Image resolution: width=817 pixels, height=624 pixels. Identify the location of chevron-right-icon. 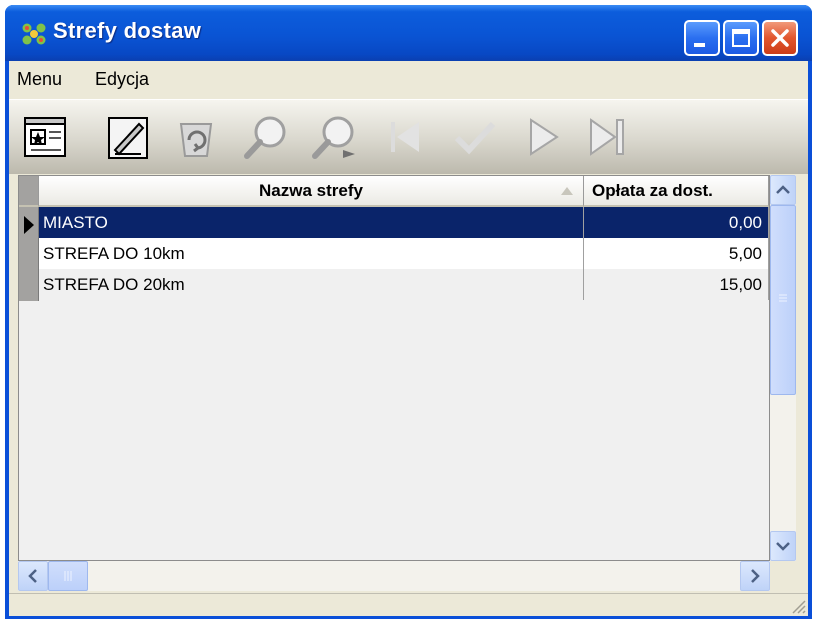
(755, 576).